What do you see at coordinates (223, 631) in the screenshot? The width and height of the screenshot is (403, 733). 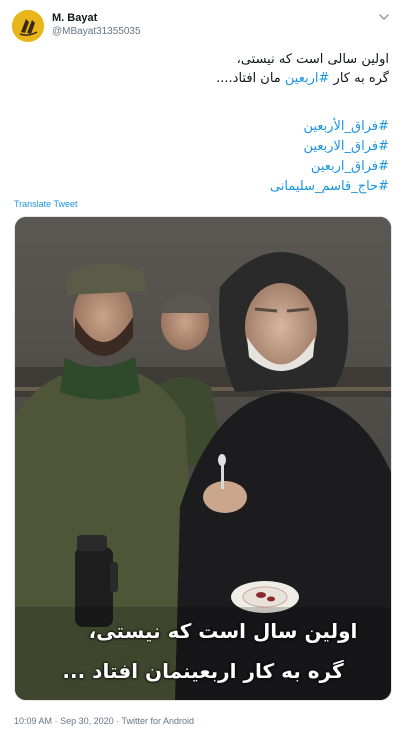 I see `image-caption-line-1: اولین سال است که نیستی،` at bounding box center [223, 631].